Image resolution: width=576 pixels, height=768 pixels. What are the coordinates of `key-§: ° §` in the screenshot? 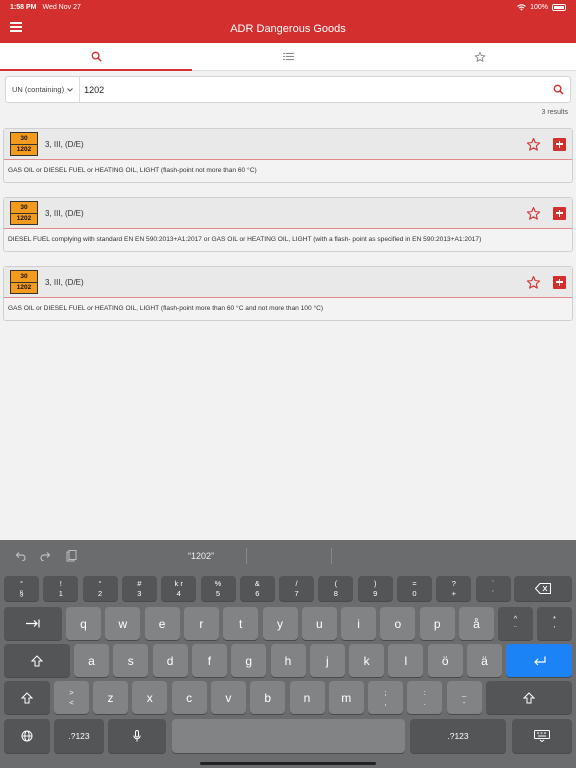 It's located at (21, 588).